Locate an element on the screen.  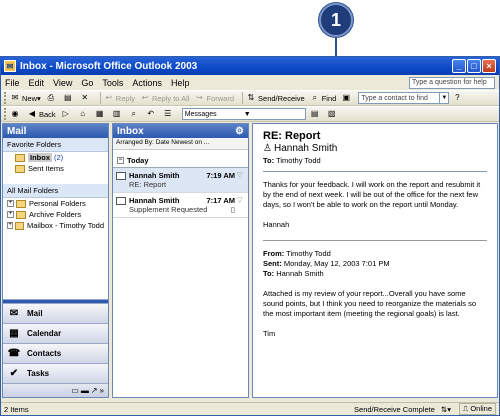
current-view-value: Messages is located at coordinates (200, 114).